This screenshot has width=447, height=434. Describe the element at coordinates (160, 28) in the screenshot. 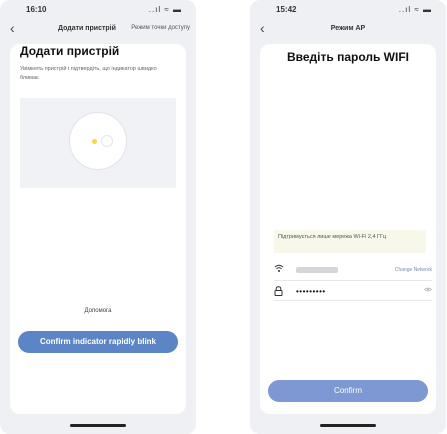

I see `ap-mode-link: Режим точки доступу` at that location.